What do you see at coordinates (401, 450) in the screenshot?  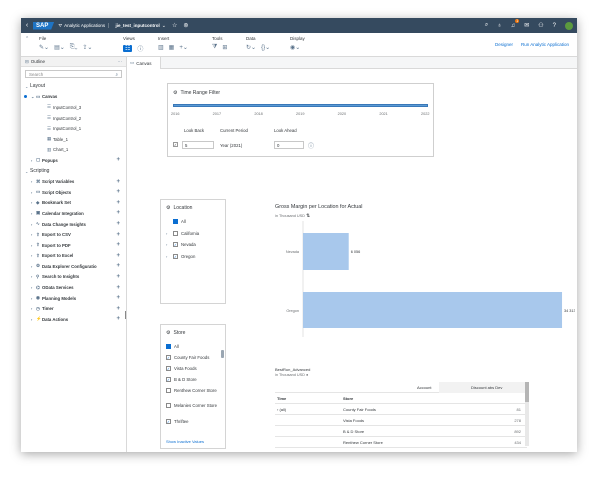 I see `table-row: Thriftee 512` at bounding box center [401, 450].